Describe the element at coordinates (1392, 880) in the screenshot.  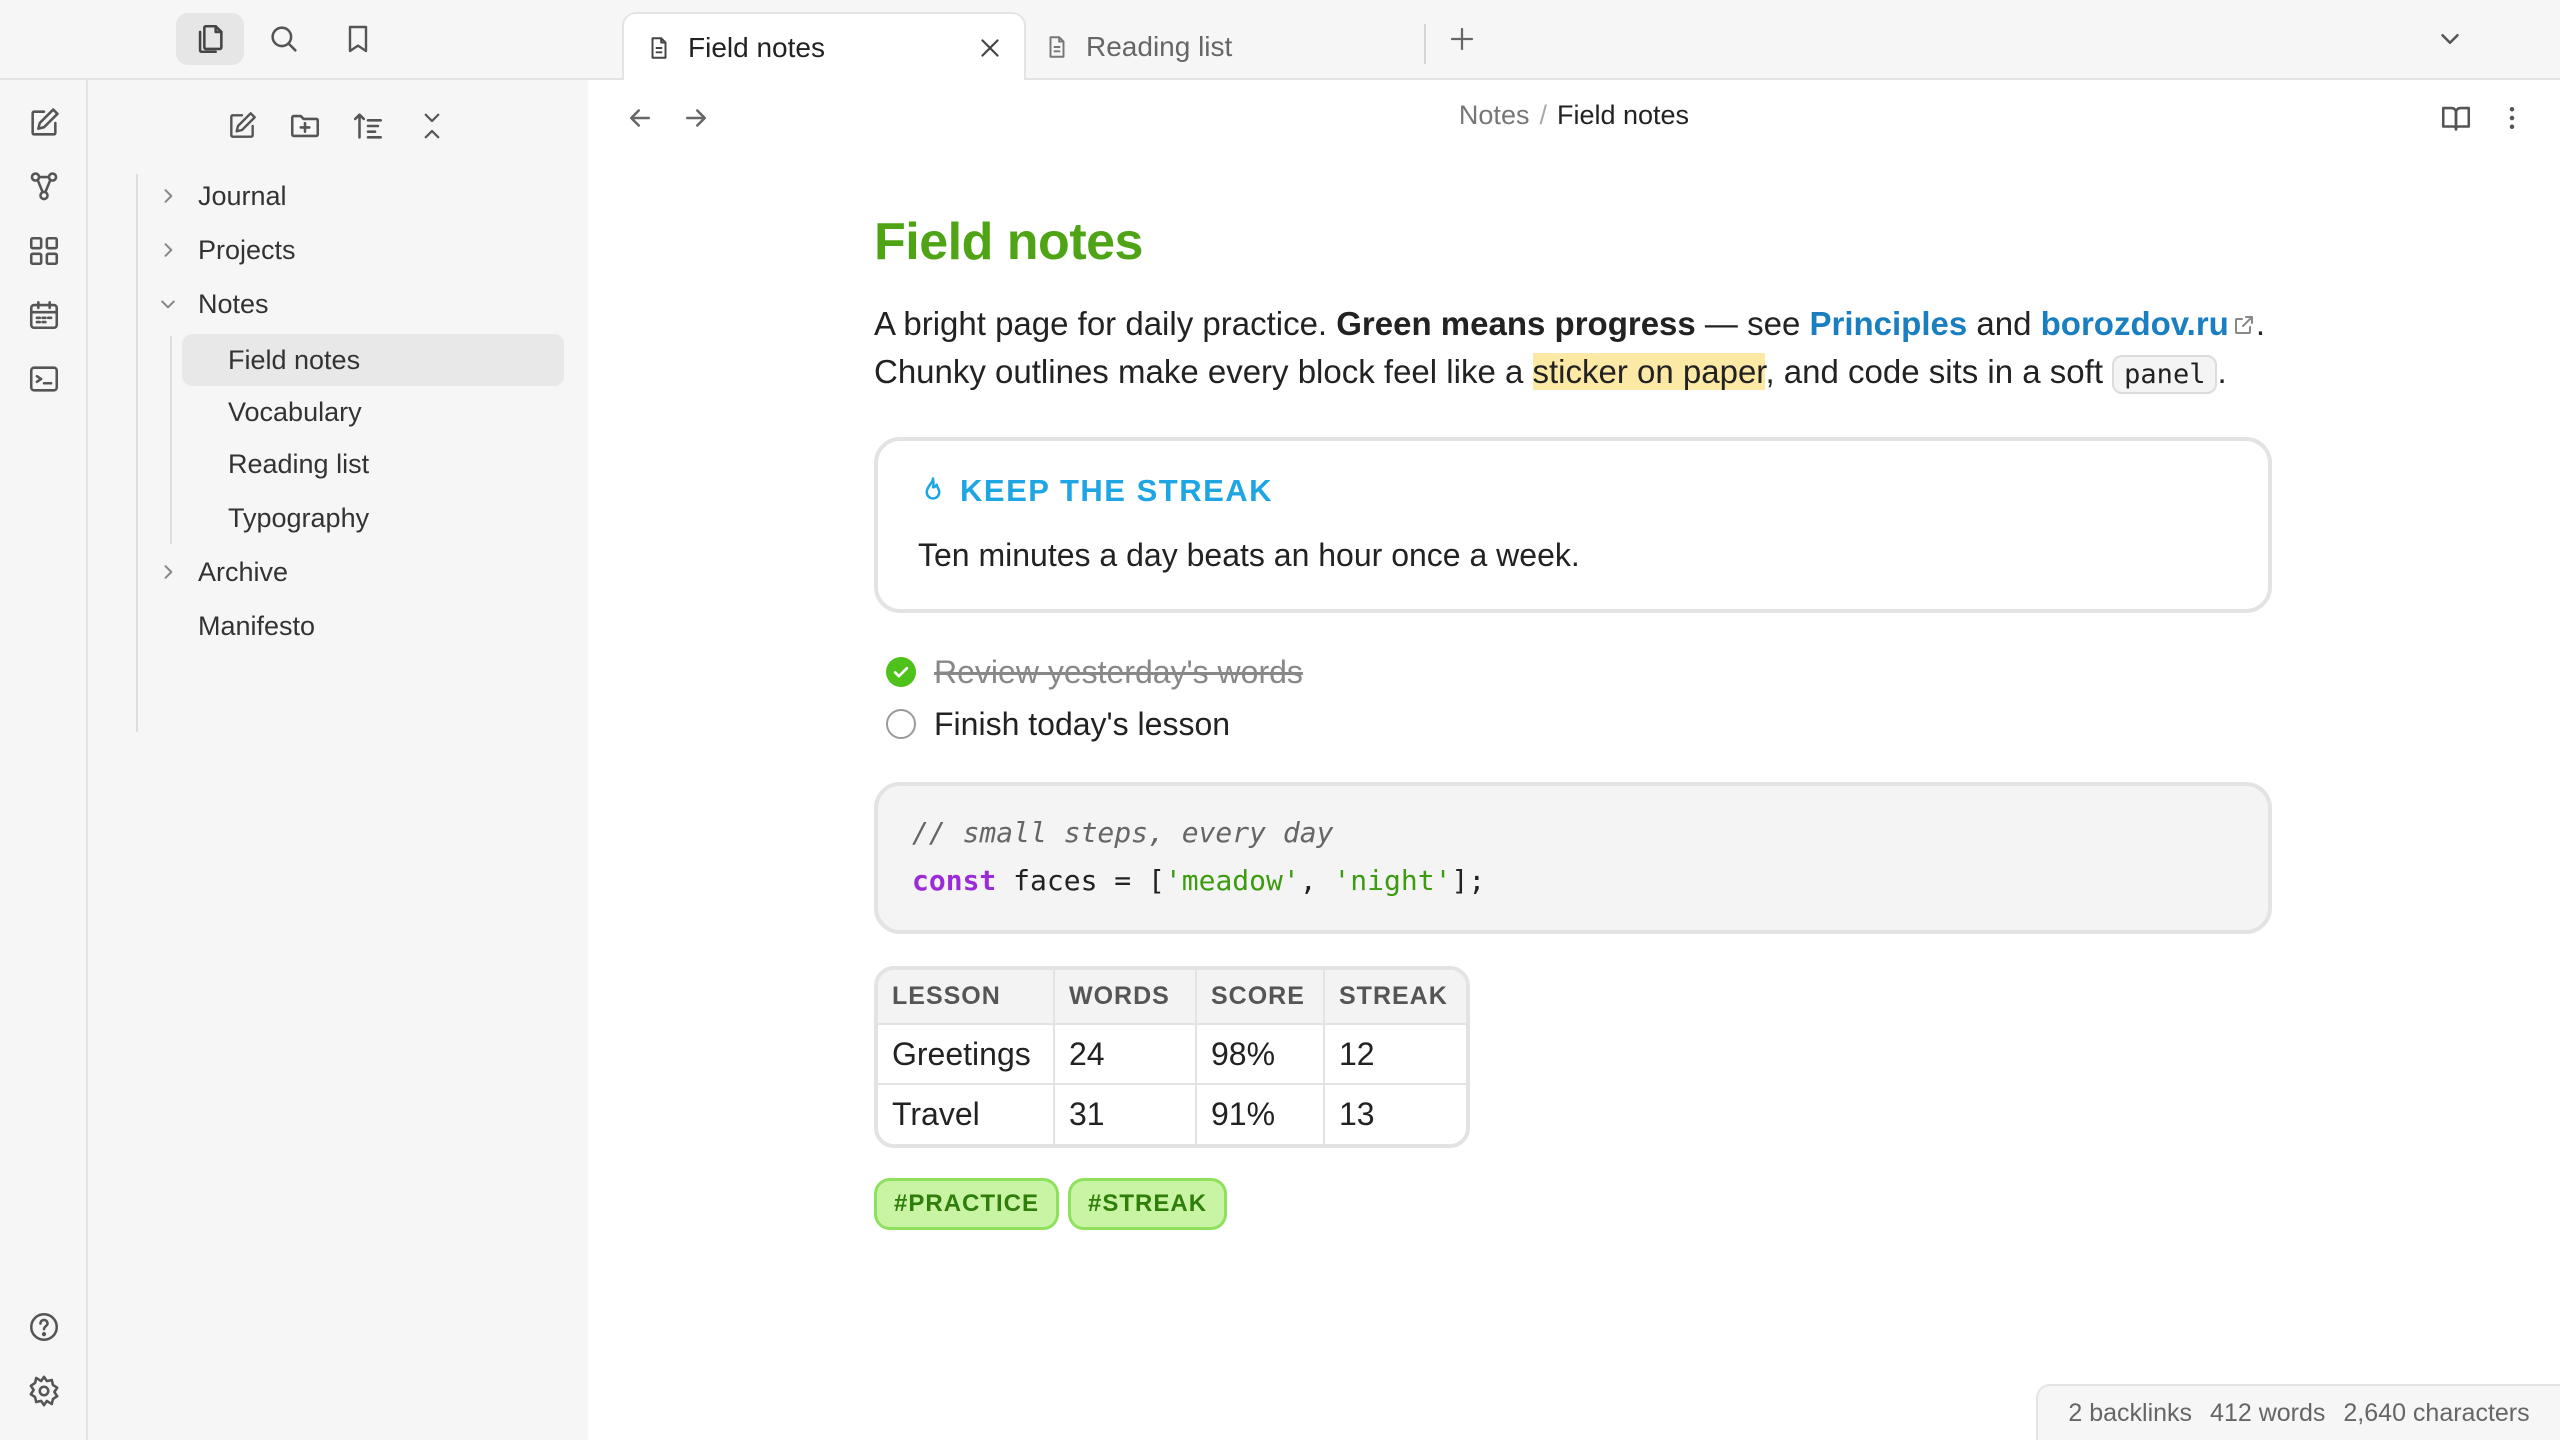
I see `code-string: 'night'` at that location.